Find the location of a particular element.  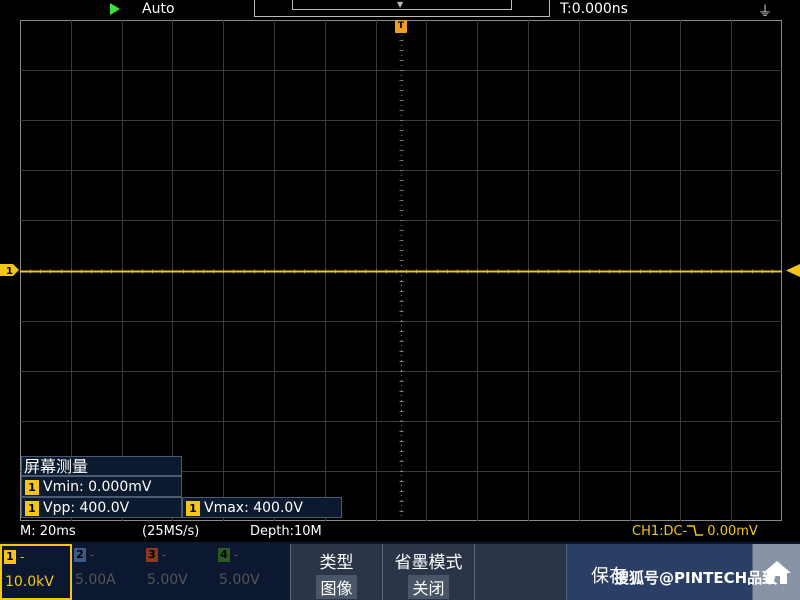

ink-saver-value: 关闭 is located at coordinates (428, 587).